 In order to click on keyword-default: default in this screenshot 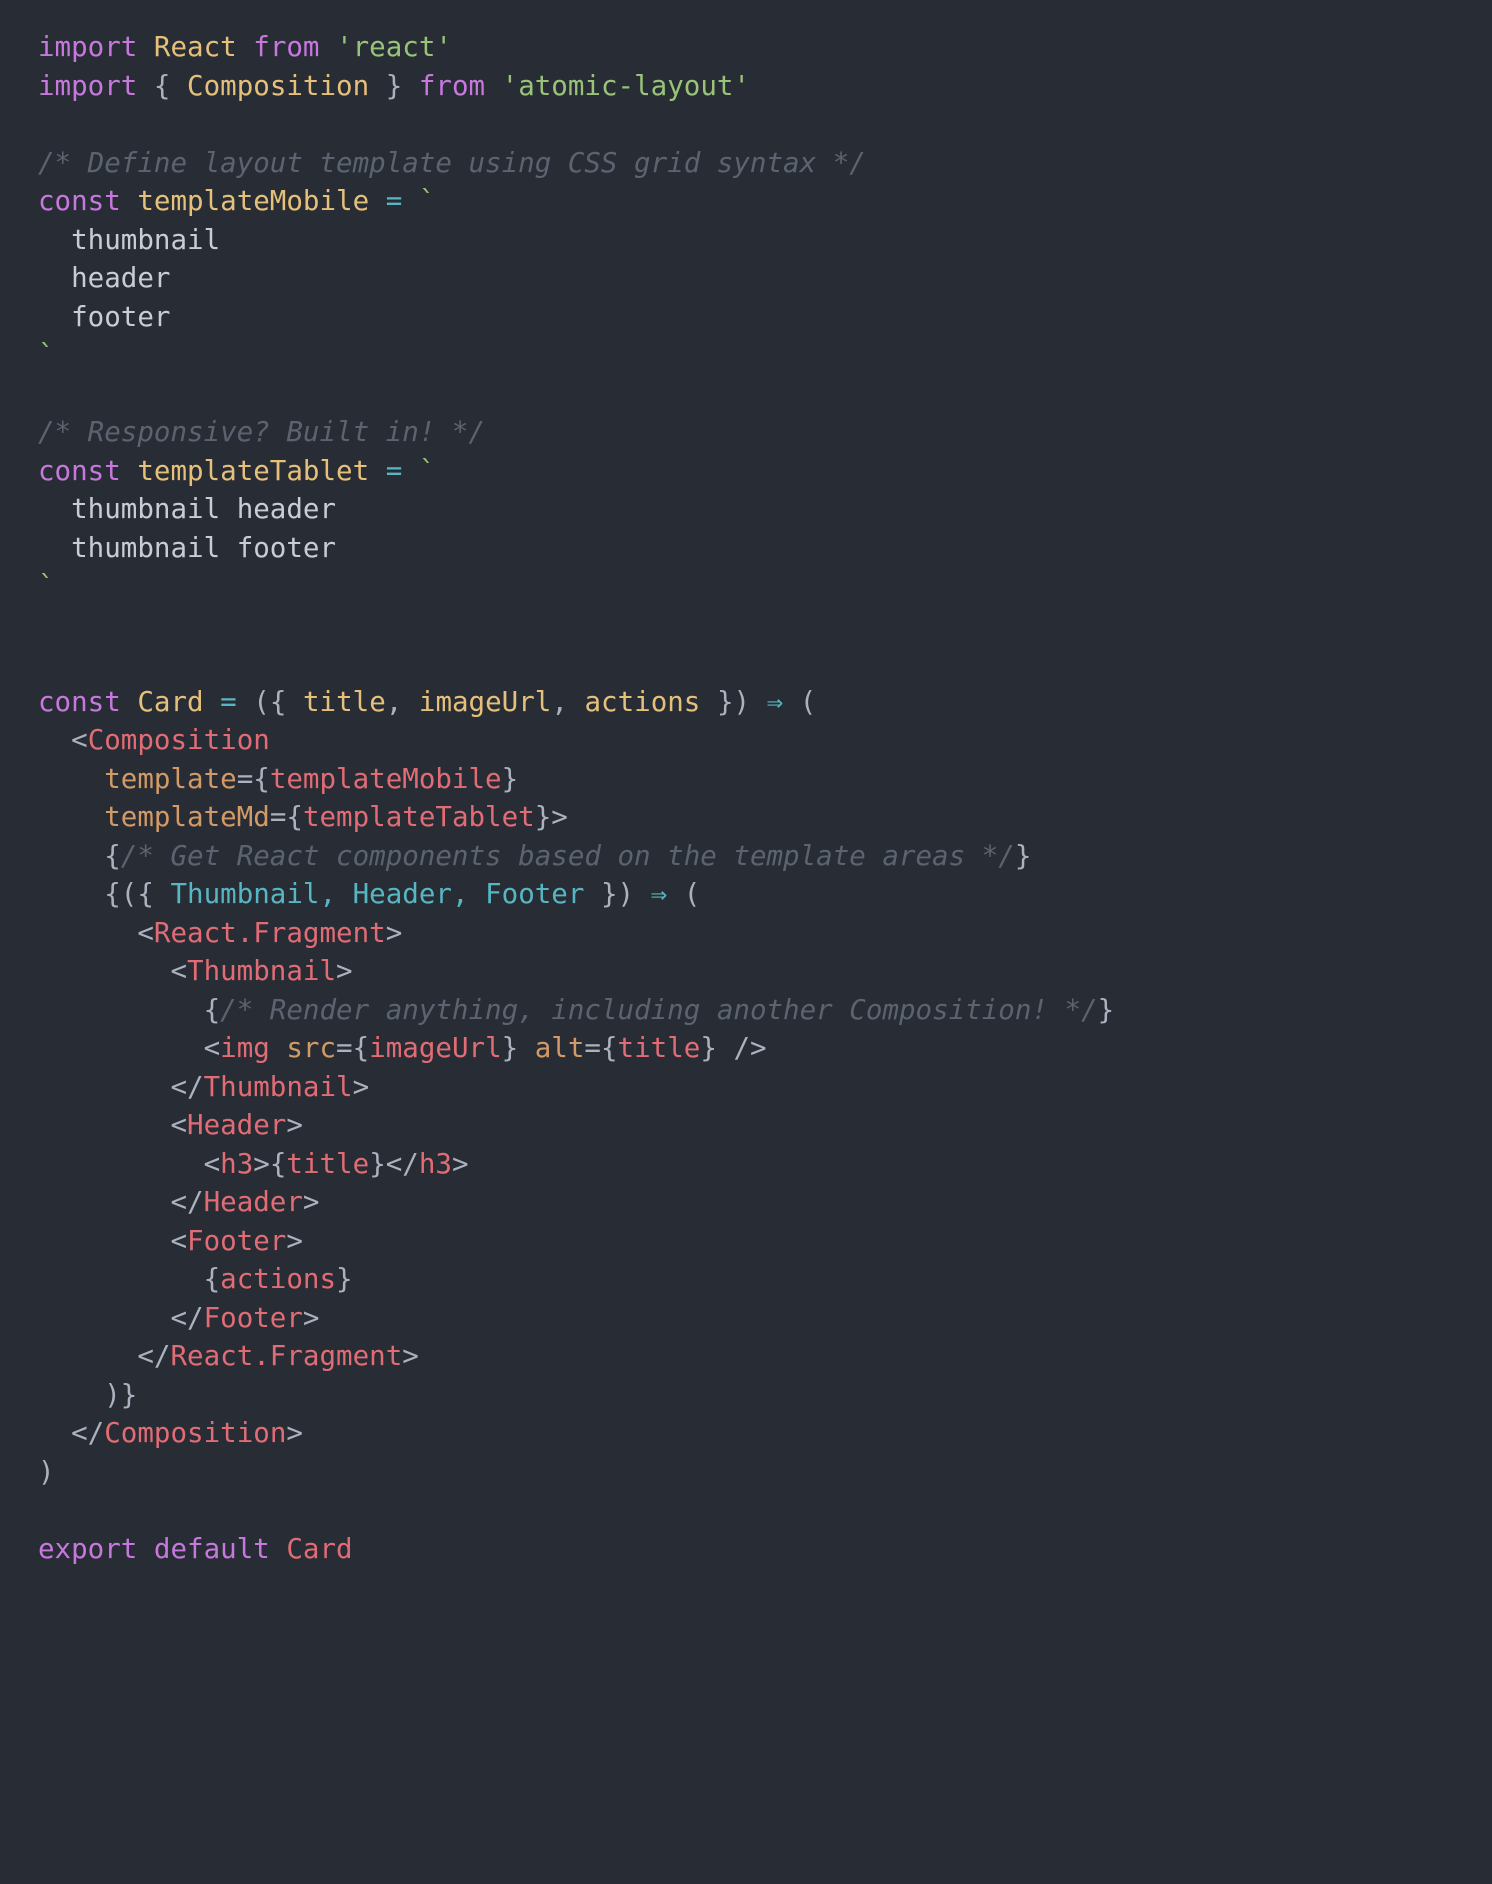, I will do `click(211, 1548)`.